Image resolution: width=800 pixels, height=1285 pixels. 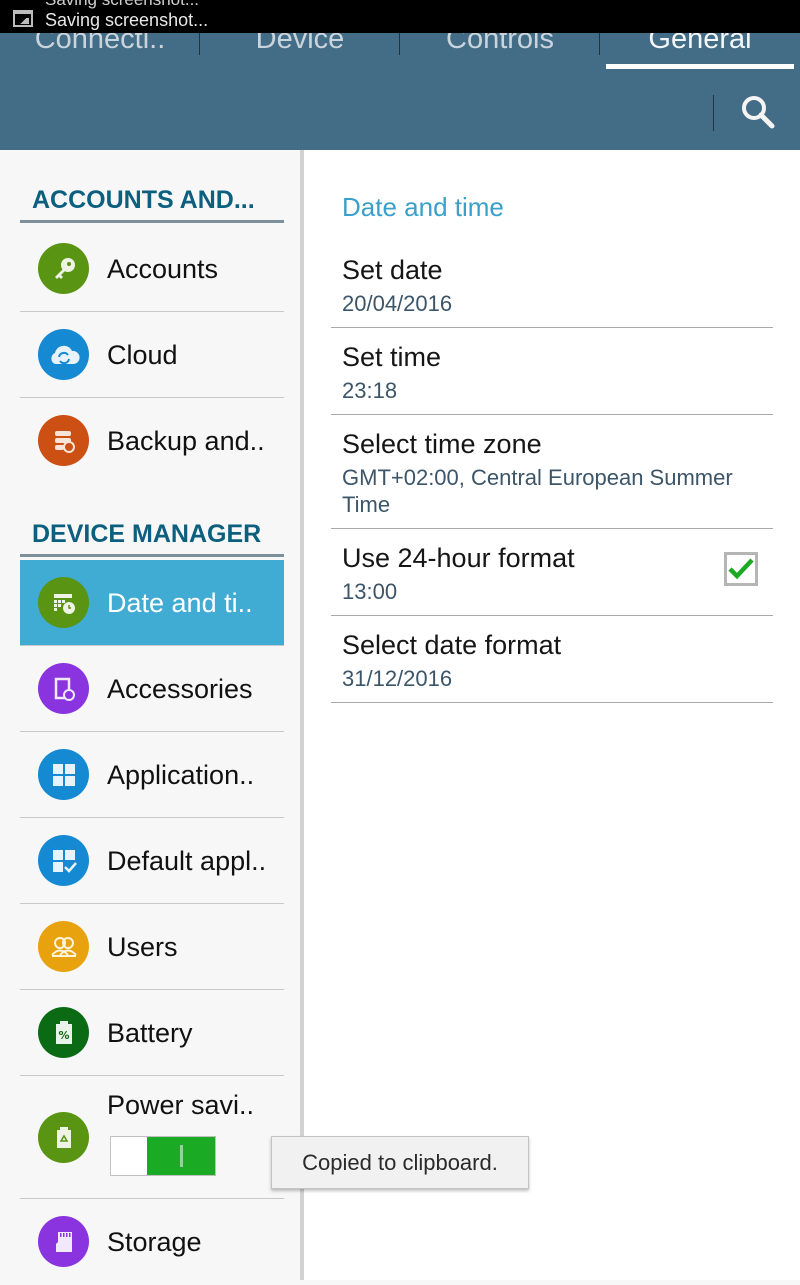 I want to click on 24-hour-format-checkbox, so click(x=741, y=569).